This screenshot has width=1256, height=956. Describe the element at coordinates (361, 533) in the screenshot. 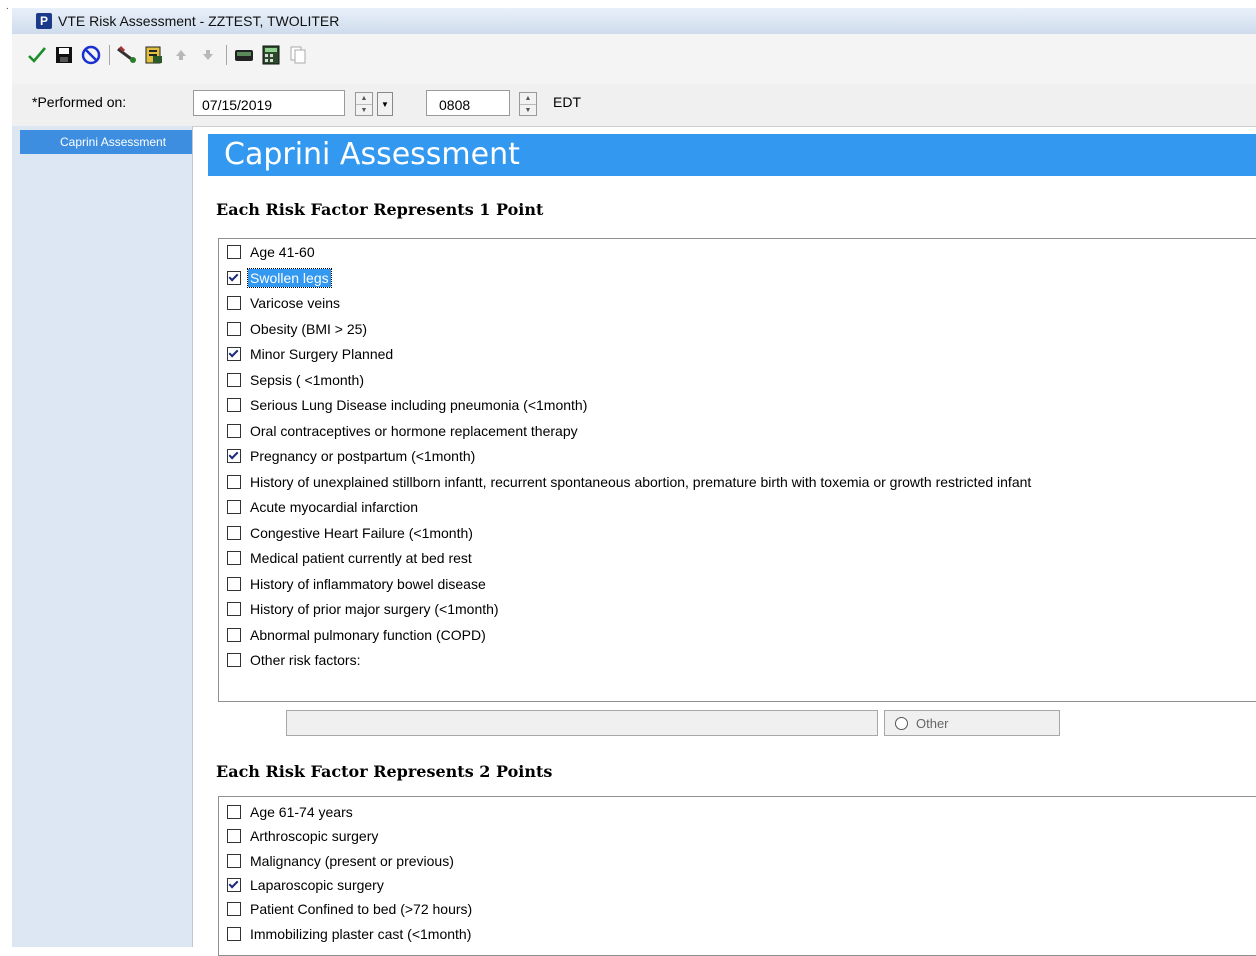

I see `checkbox-label: Congestive Heart Failure (<1month)` at that location.